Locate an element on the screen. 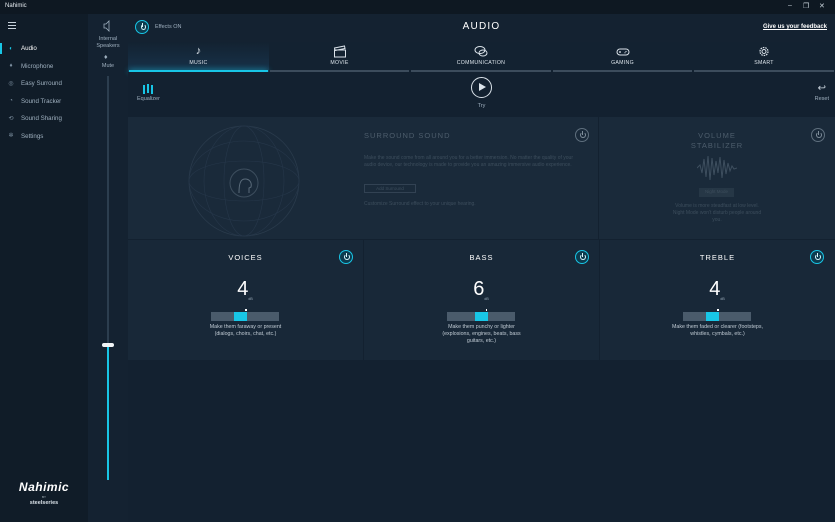 Image resolution: width=835 pixels, height=522 pixels. sidebar-item-label: Audio is located at coordinates (29, 49).